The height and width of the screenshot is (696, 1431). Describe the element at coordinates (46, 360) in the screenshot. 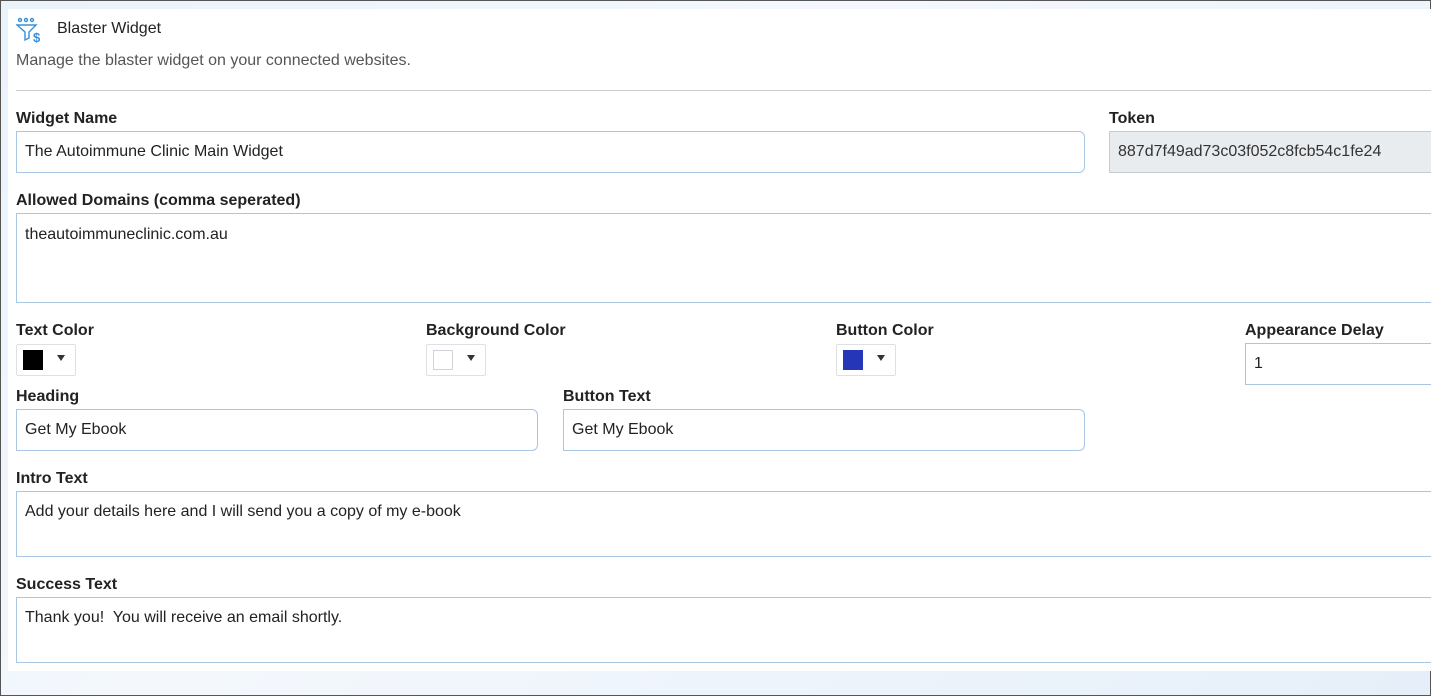

I see `text-color-picker` at that location.